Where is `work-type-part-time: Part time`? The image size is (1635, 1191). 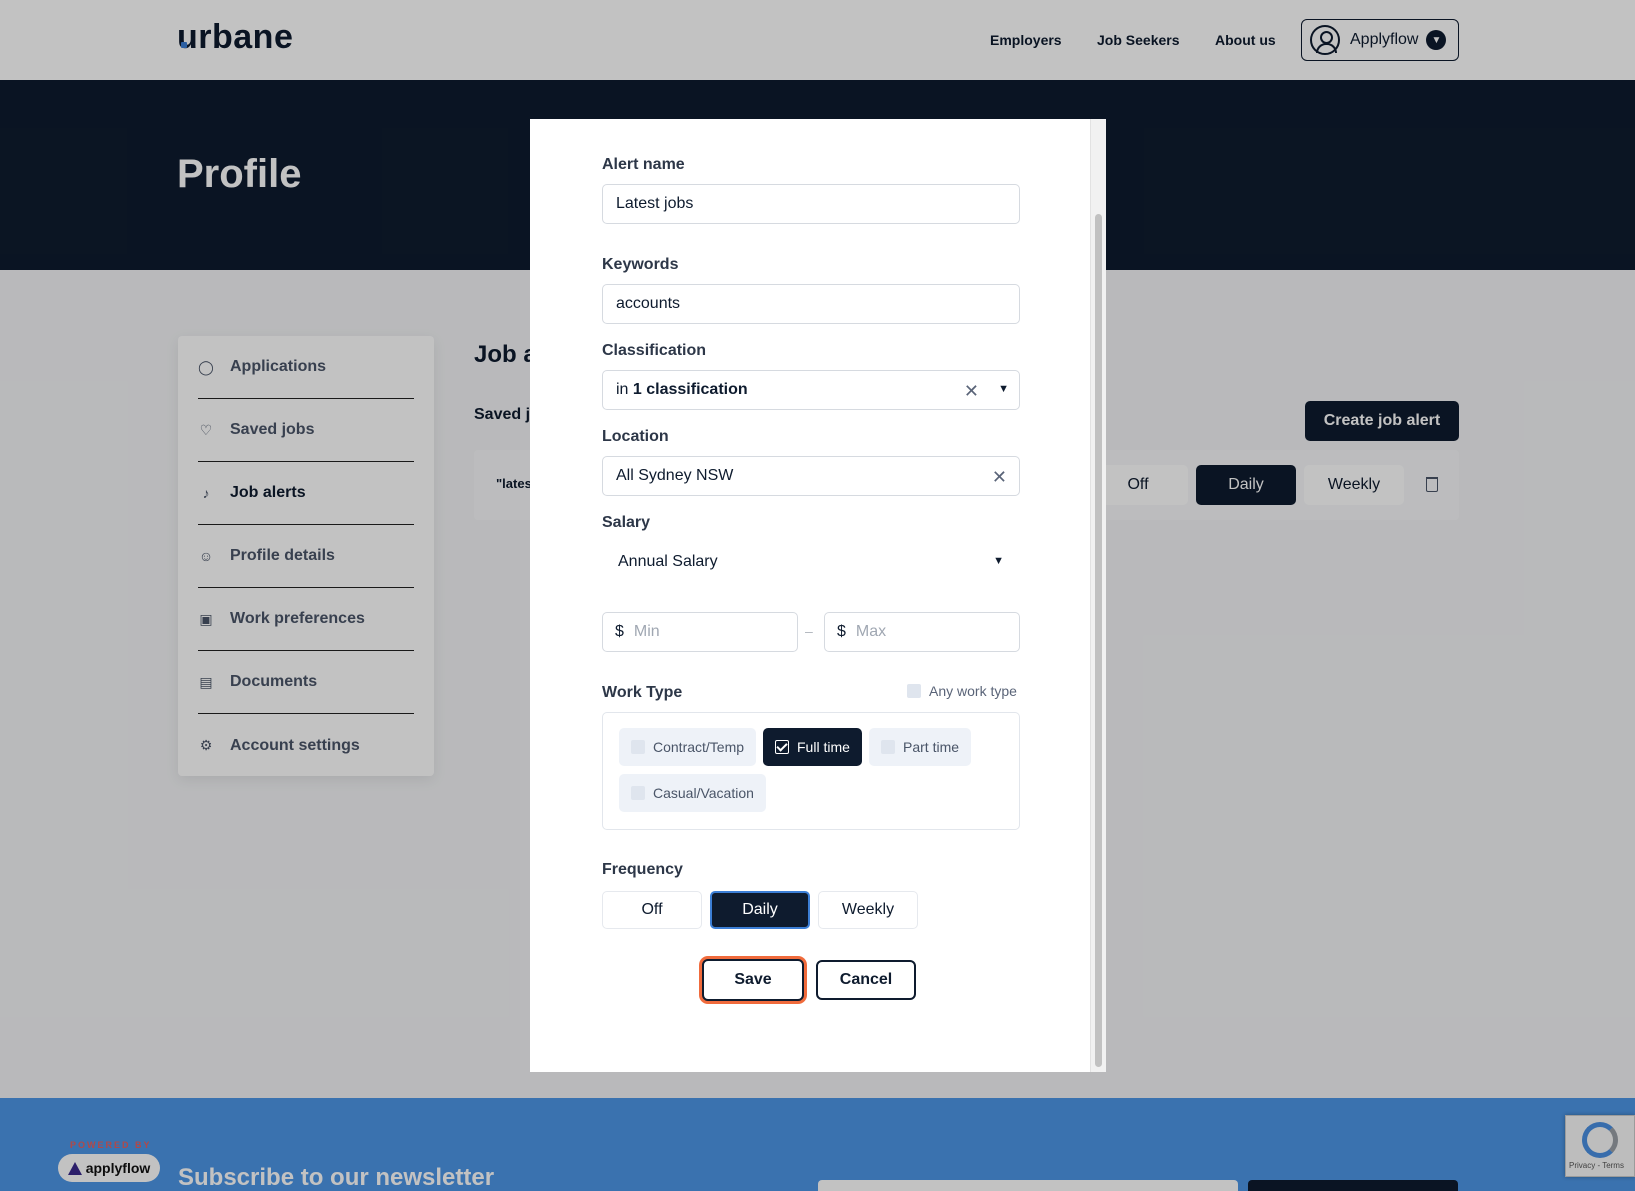 work-type-part-time: Part time is located at coordinates (920, 747).